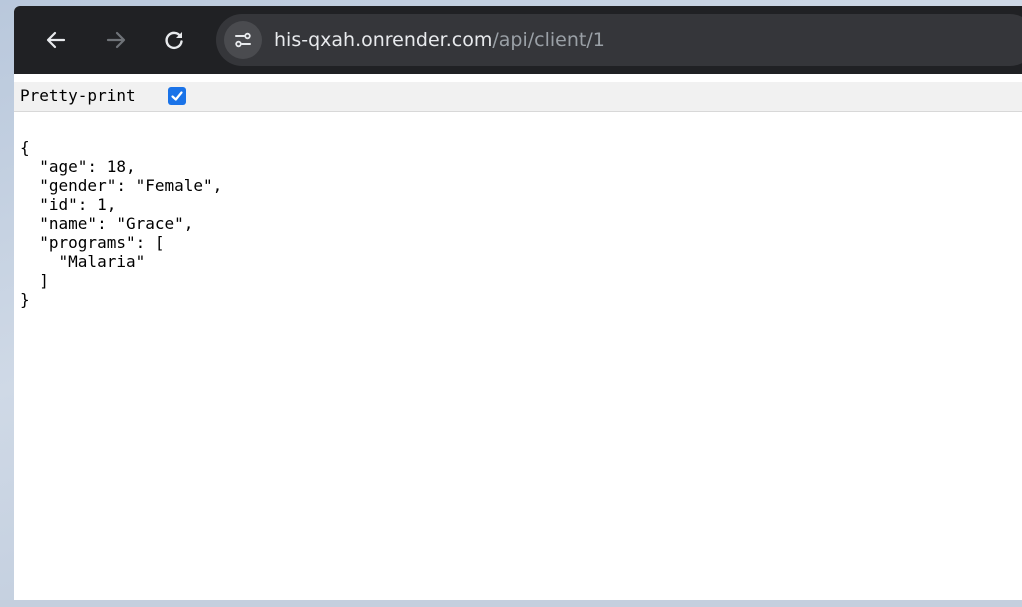 The image size is (1022, 607). What do you see at coordinates (383, 40) in the screenshot?
I see `url-host: his-qxah.onrender.com` at bounding box center [383, 40].